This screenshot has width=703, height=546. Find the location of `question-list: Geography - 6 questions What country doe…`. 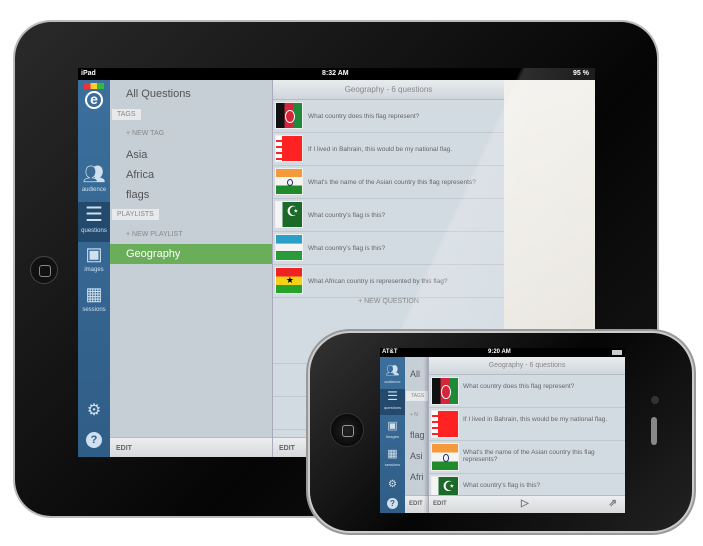

question-list: Geography - 6 questions What country doe… is located at coordinates (526, 435).